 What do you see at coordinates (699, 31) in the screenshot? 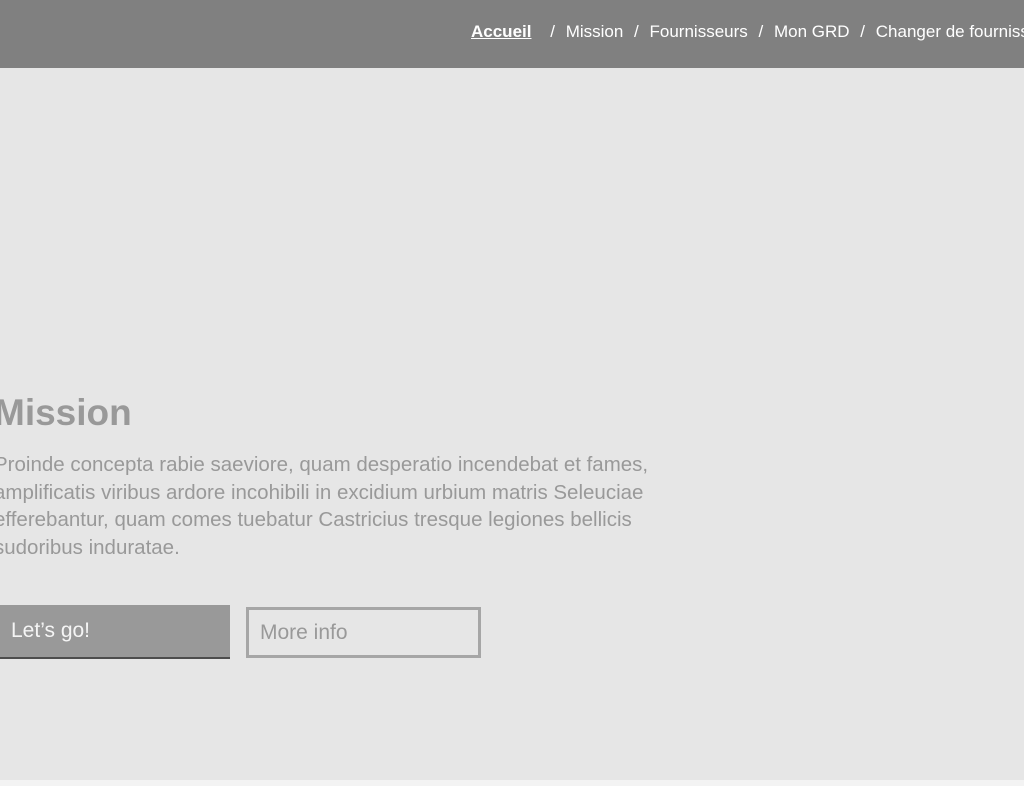
I see `nav-link-fournisseurs: Fournisseurs` at bounding box center [699, 31].